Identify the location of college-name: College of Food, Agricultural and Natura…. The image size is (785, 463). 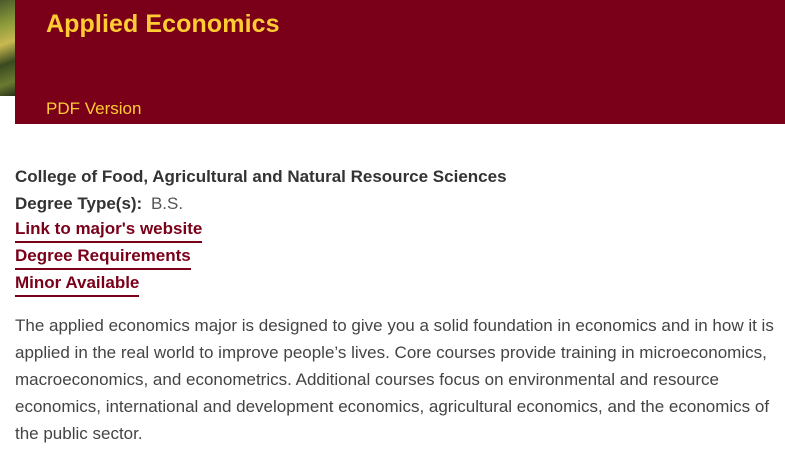
(261, 176).